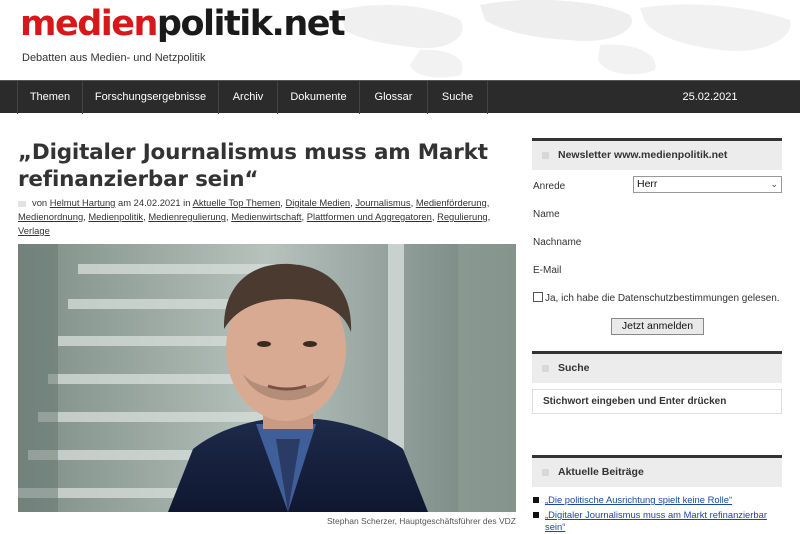 The height and width of the screenshot is (534, 800). I want to click on category-link: Medienwirtschaft, so click(266, 216).